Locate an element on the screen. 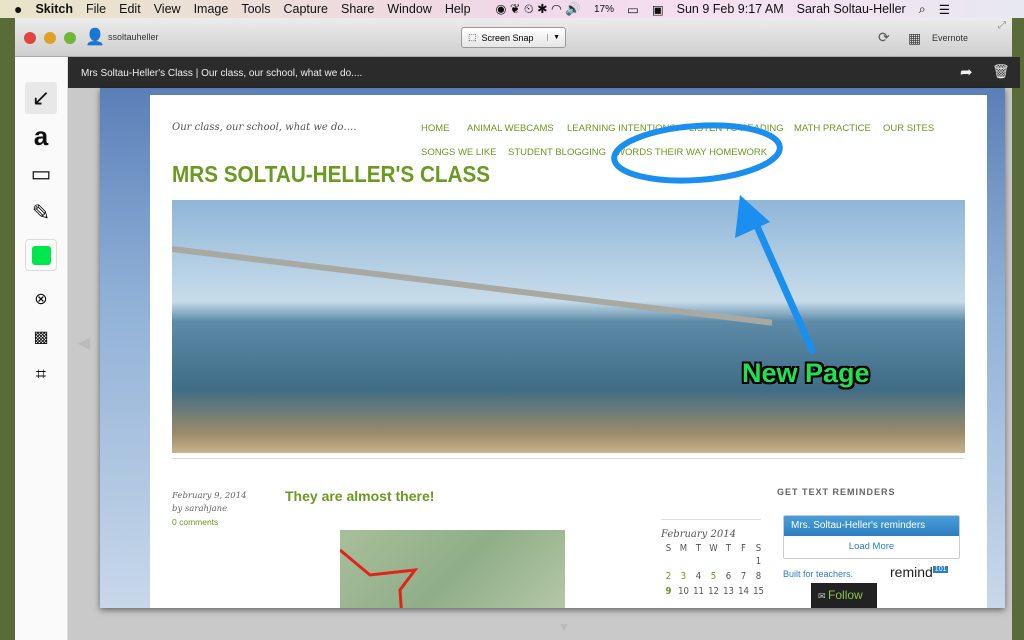 This screenshot has height=640, width=1024. annotation-arrow is located at coordinates (782, 282).